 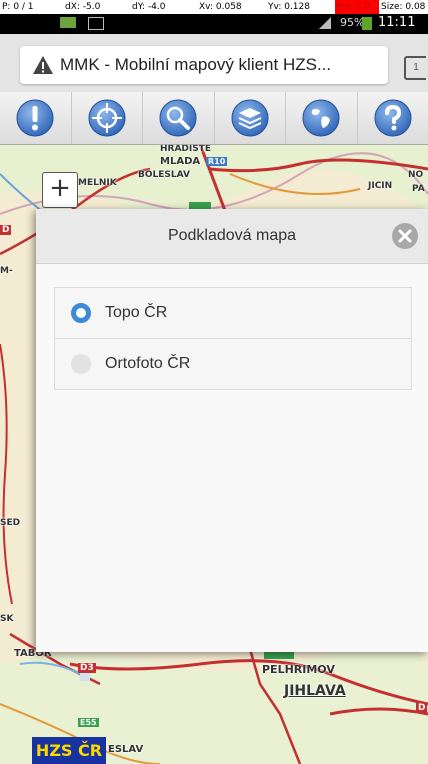 I want to click on layers-icon, so click(x=250, y=118).